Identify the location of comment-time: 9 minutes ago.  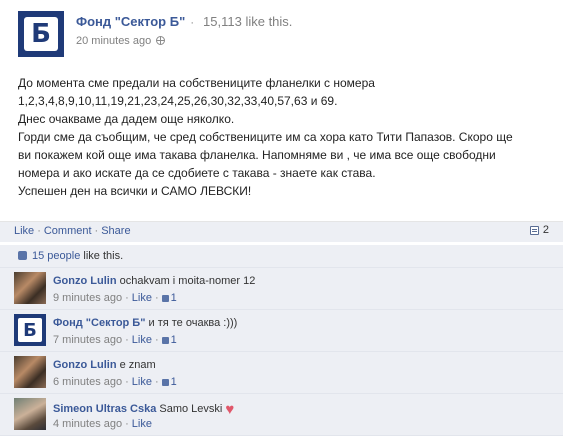
(87, 298).